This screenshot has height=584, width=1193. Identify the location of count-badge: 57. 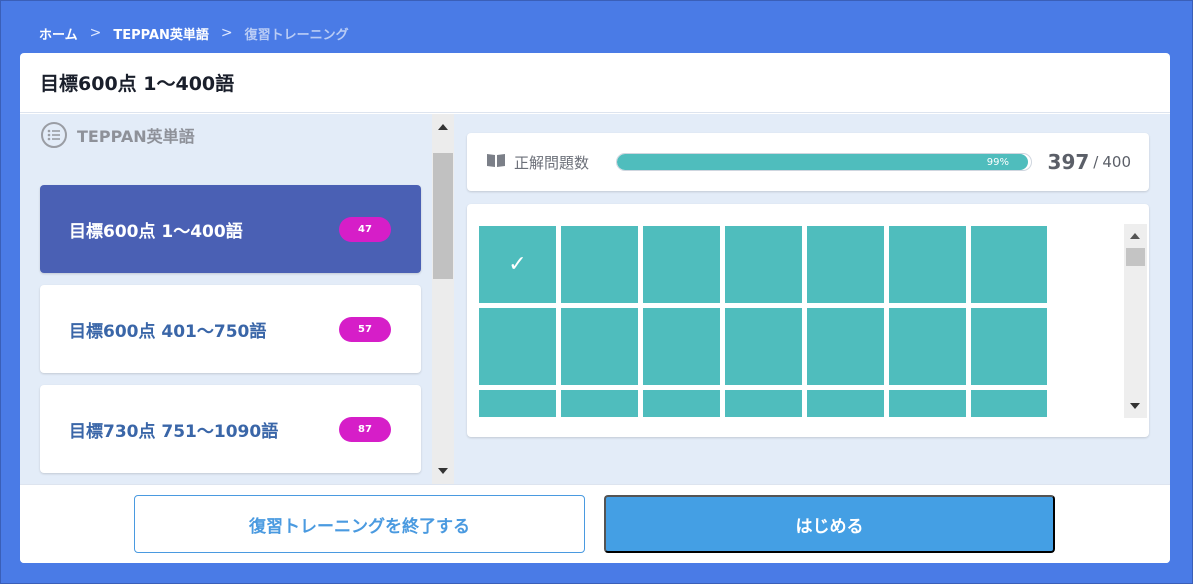
(365, 329).